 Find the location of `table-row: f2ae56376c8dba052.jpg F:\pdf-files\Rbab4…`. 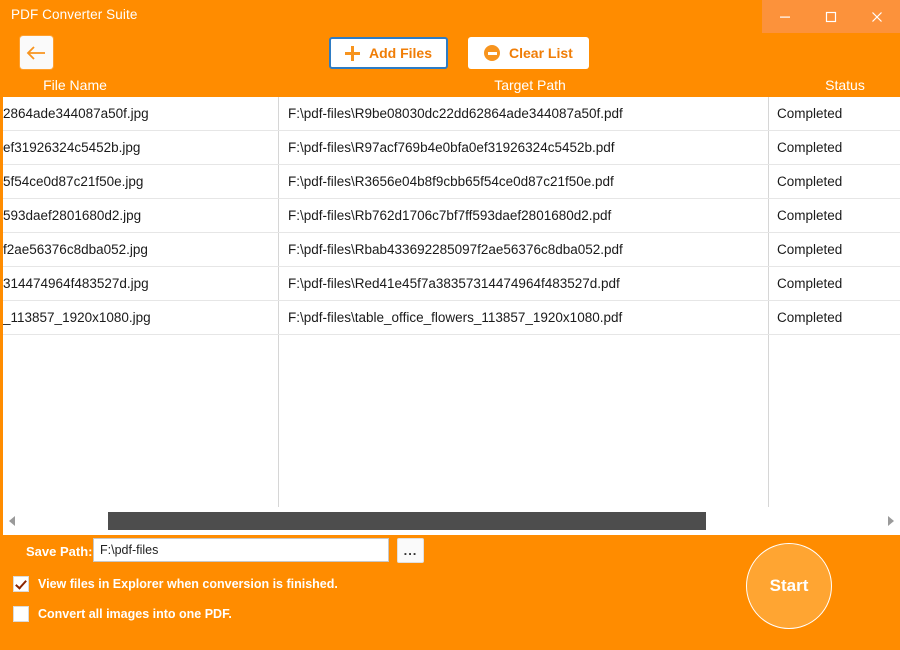

table-row: f2ae56376c8dba052.jpg F:\pdf-files\Rbab4… is located at coordinates (450, 250).